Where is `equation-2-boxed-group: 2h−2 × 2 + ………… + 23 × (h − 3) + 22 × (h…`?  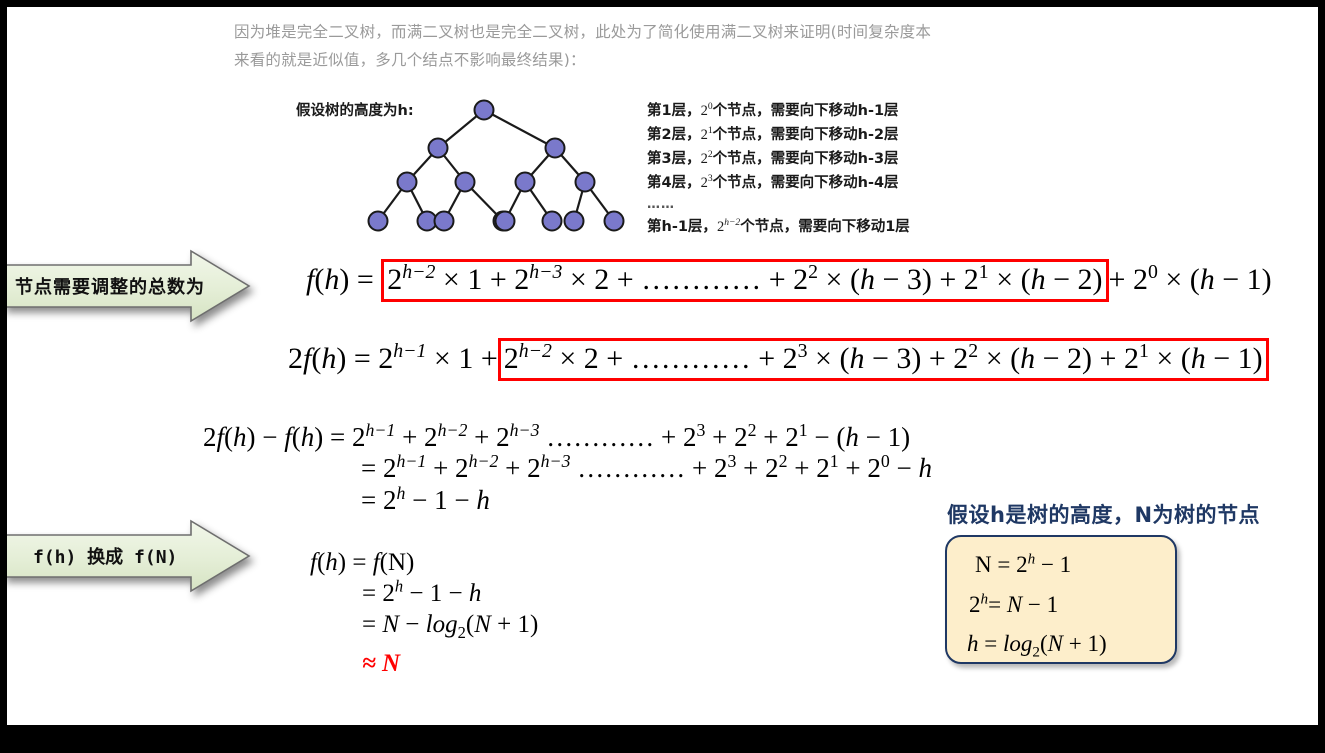 equation-2-boxed-group: 2h−2 × 2 + ………… + 23 × (h − 3) + 22 × (h… is located at coordinates (883, 359).